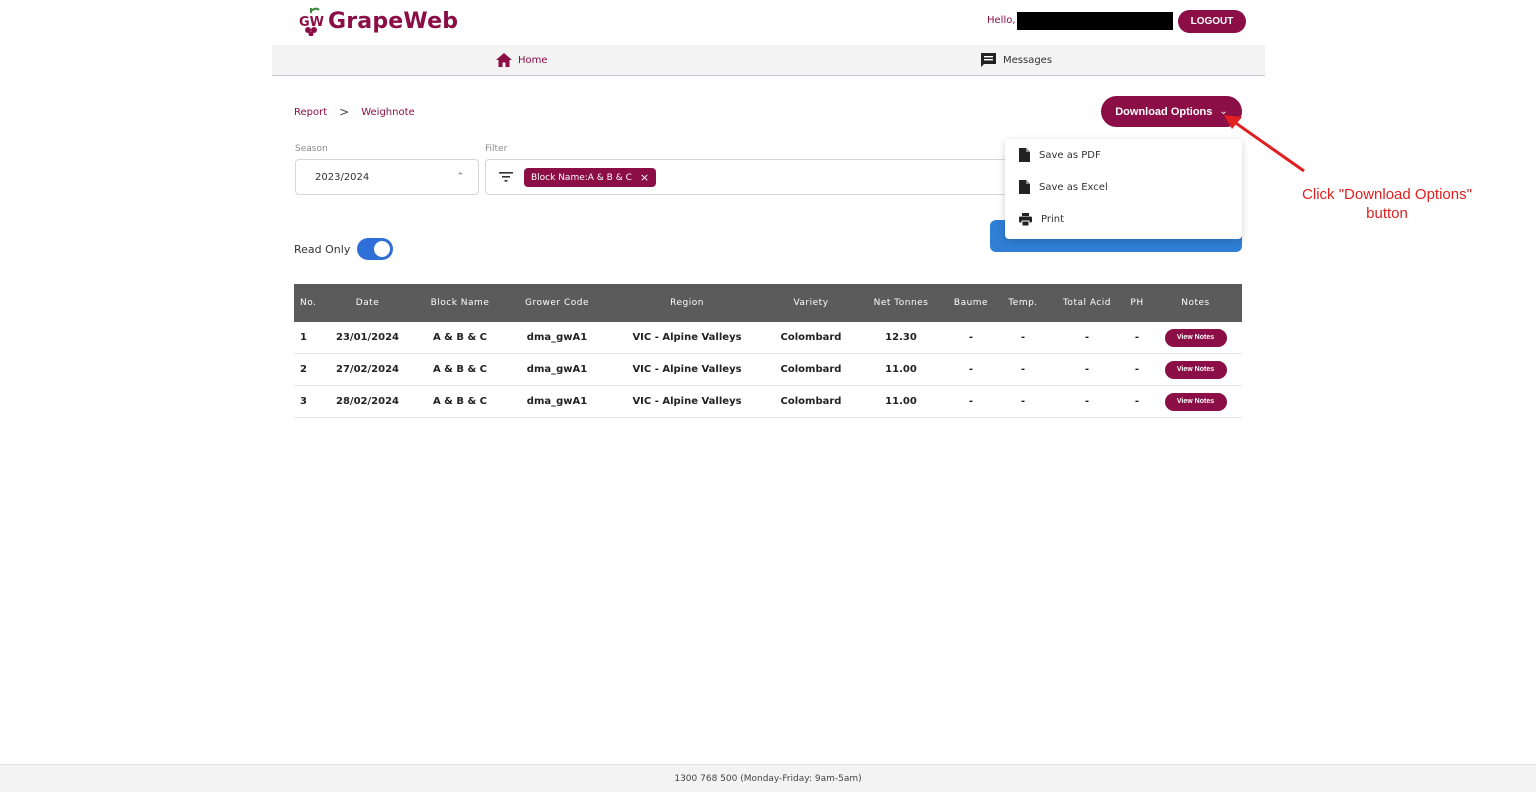 Image resolution: width=1536 pixels, height=792 pixels. I want to click on grapeweb-logo: GW GrapeWeb, so click(378, 21).